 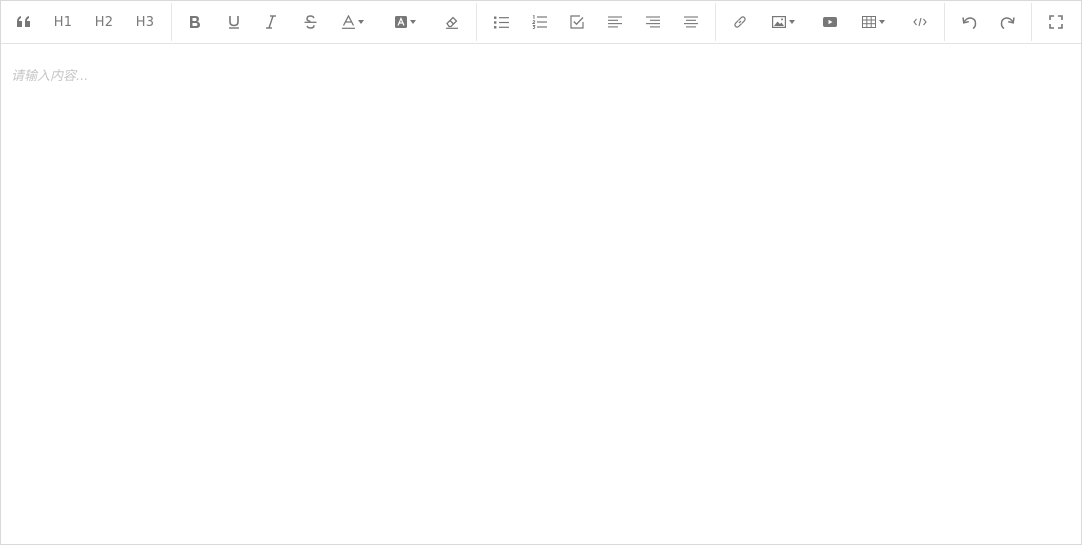 I want to click on bullet-list-icon, so click(x=501, y=22).